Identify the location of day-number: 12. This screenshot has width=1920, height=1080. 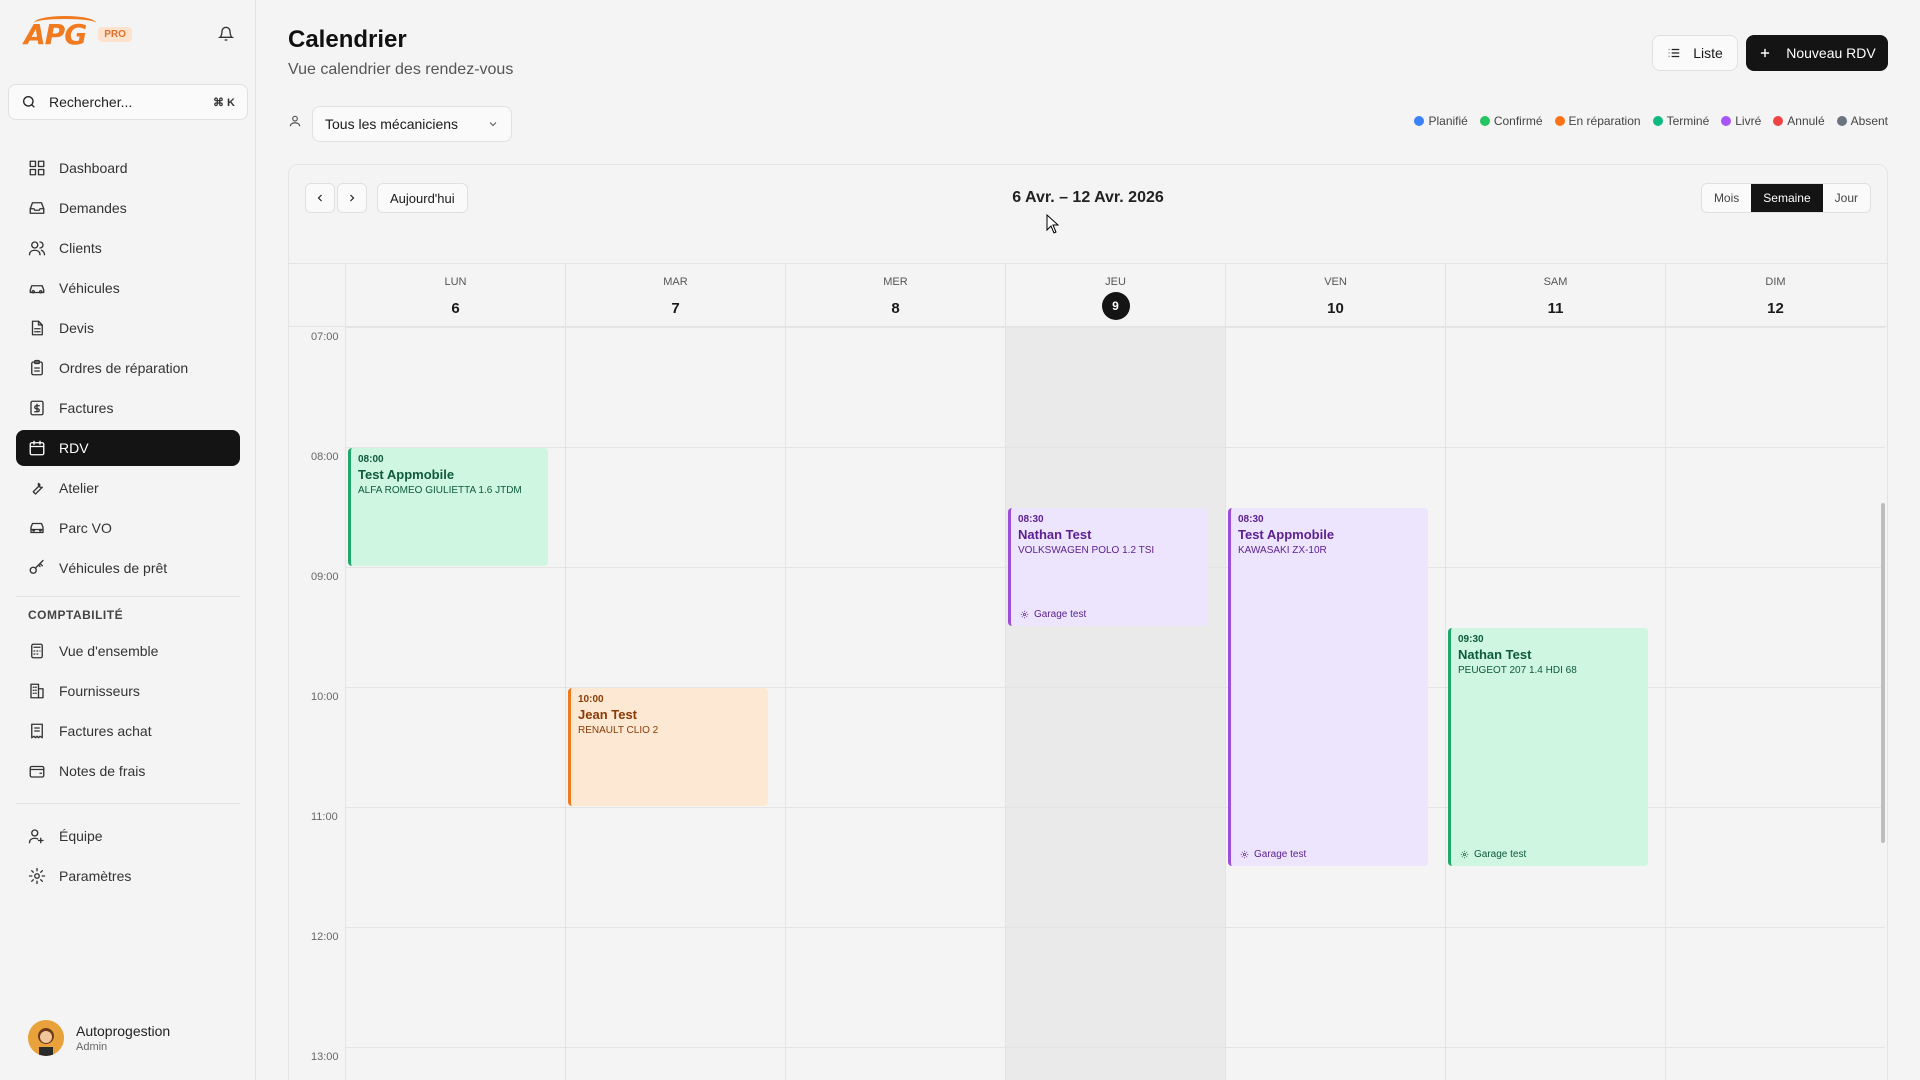
(1775, 308).